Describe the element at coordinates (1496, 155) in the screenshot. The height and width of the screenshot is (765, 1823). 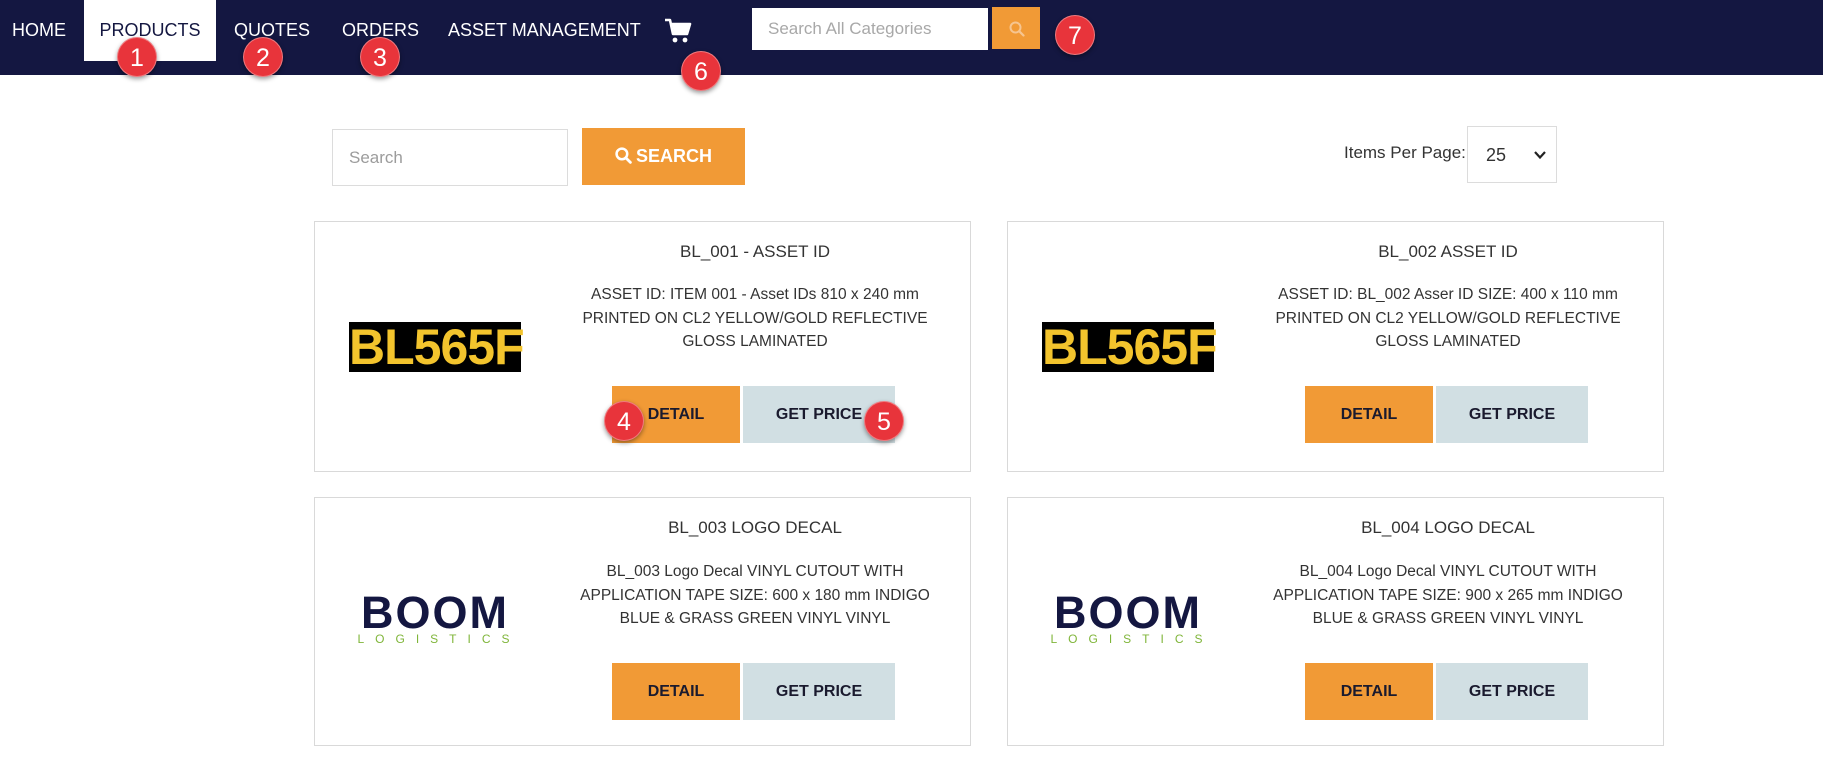
I see `items-per-page-value: 25` at that location.